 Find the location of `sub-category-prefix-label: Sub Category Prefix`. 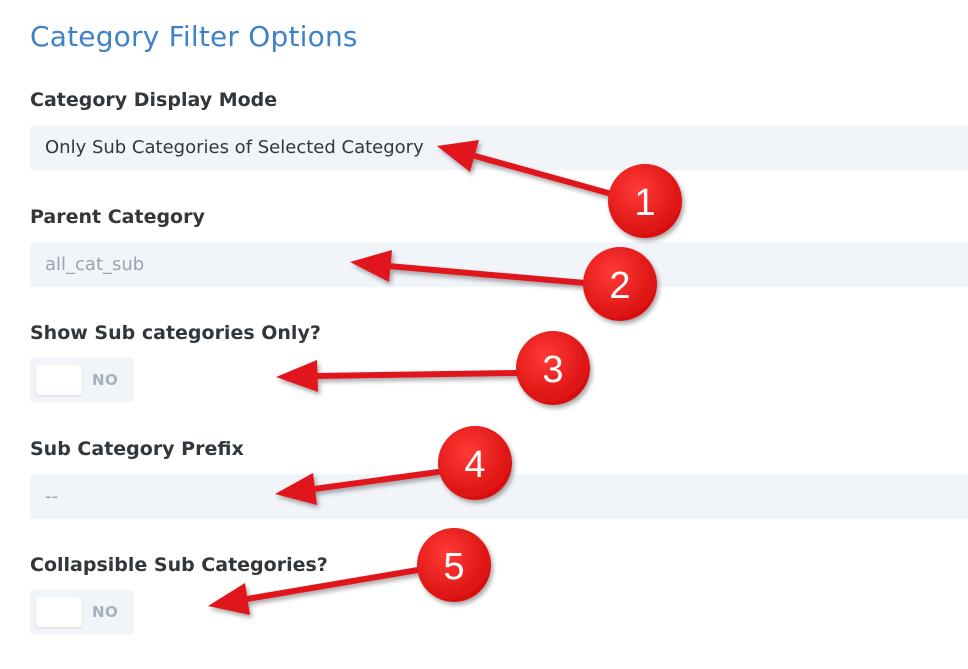

sub-category-prefix-label: Sub Category Prefix is located at coordinates (137, 449).